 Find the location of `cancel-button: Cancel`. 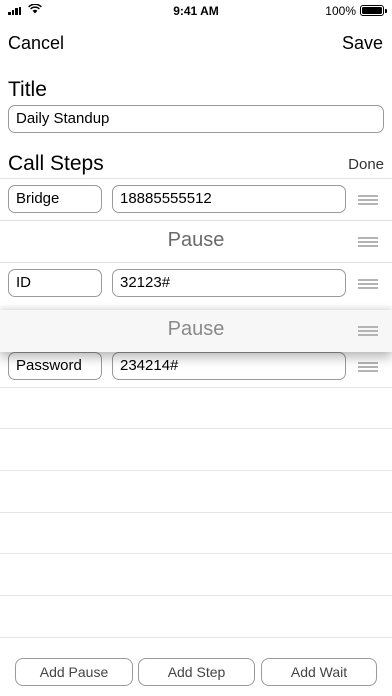

cancel-button: Cancel is located at coordinates (36, 43).